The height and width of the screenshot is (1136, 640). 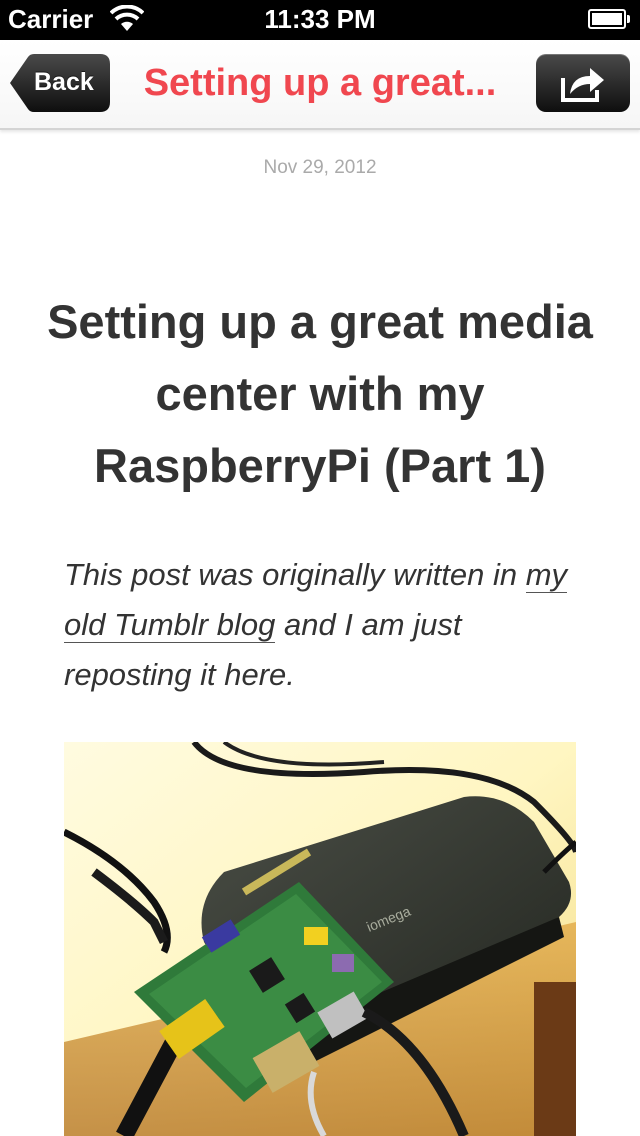 What do you see at coordinates (295, 574) in the screenshot?
I see `intro-prefix: This post was originally written in` at bounding box center [295, 574].